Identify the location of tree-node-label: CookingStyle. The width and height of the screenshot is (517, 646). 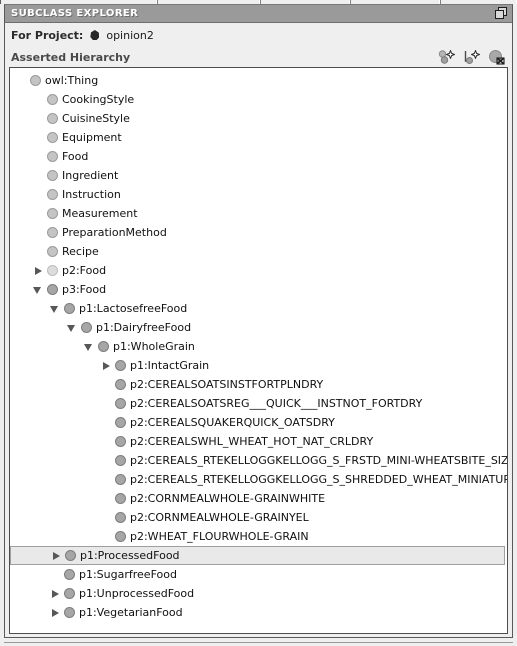
(98, 99).